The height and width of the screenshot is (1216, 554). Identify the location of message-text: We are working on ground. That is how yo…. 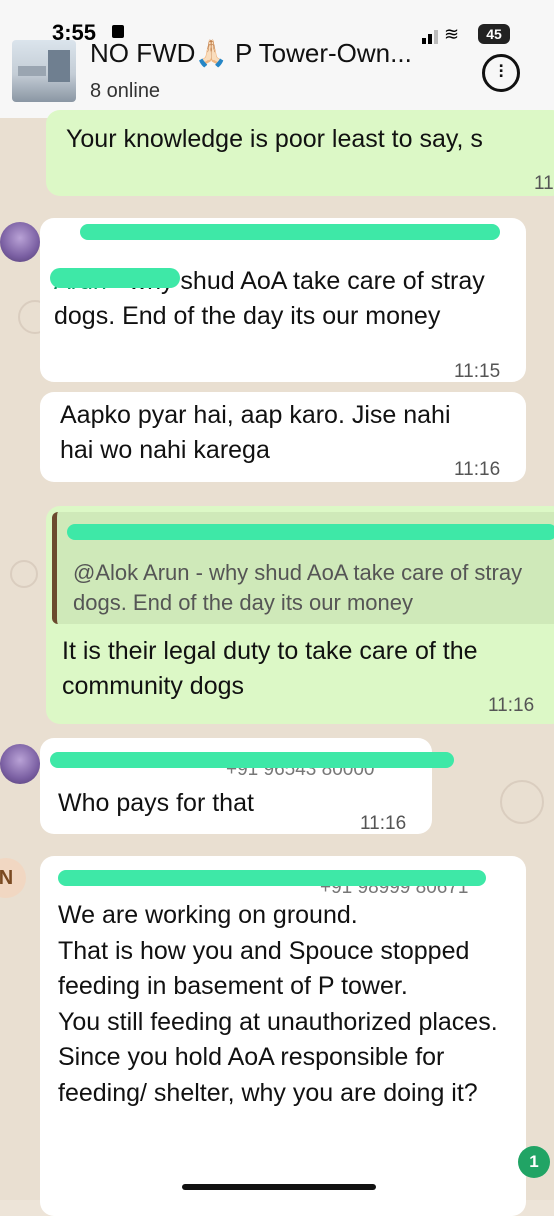
(278, 1004).